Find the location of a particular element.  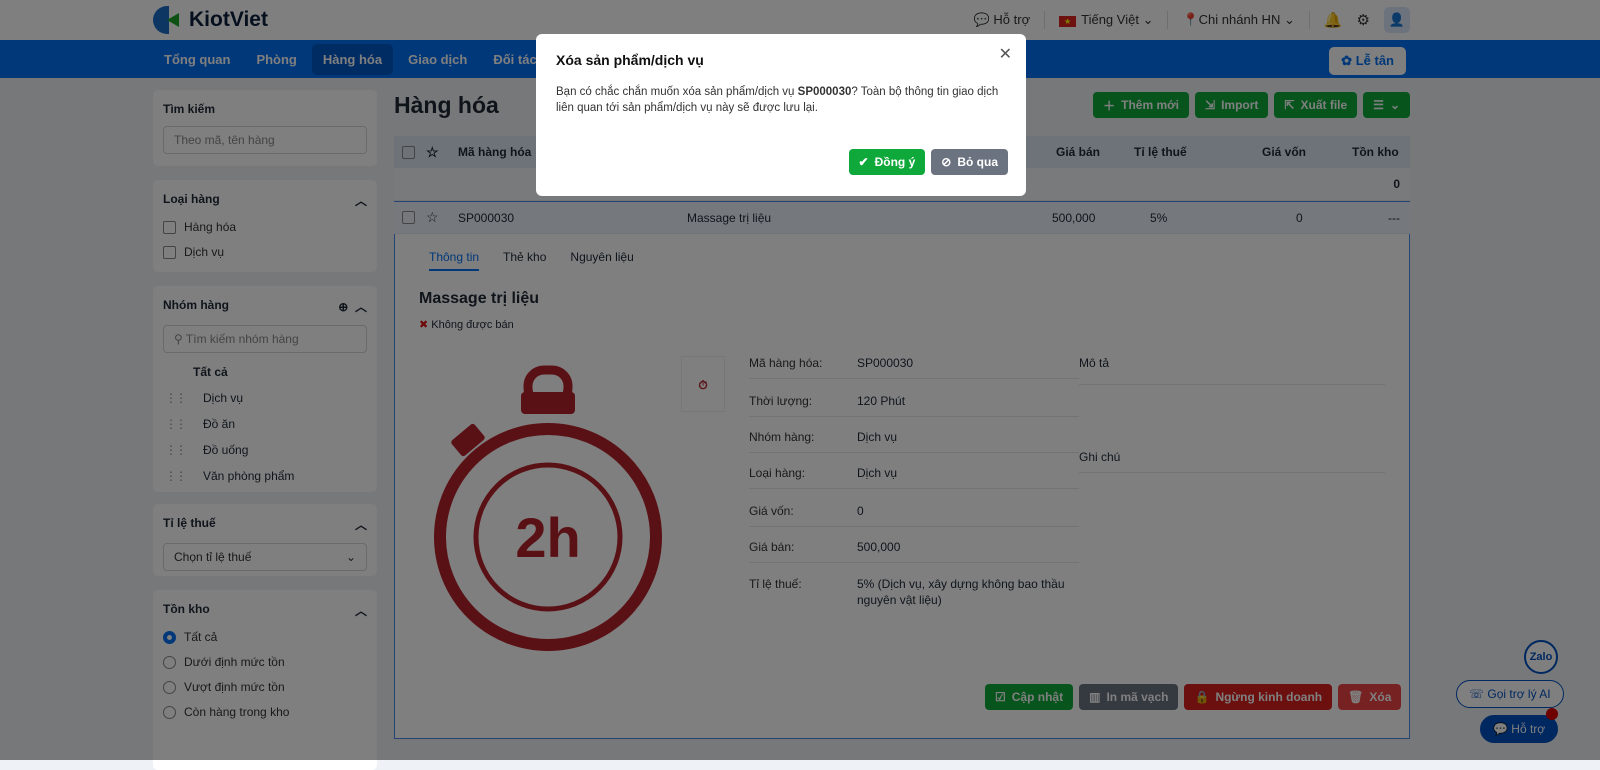

ban-icon: ⊘ is located at coordinates (946, 162).